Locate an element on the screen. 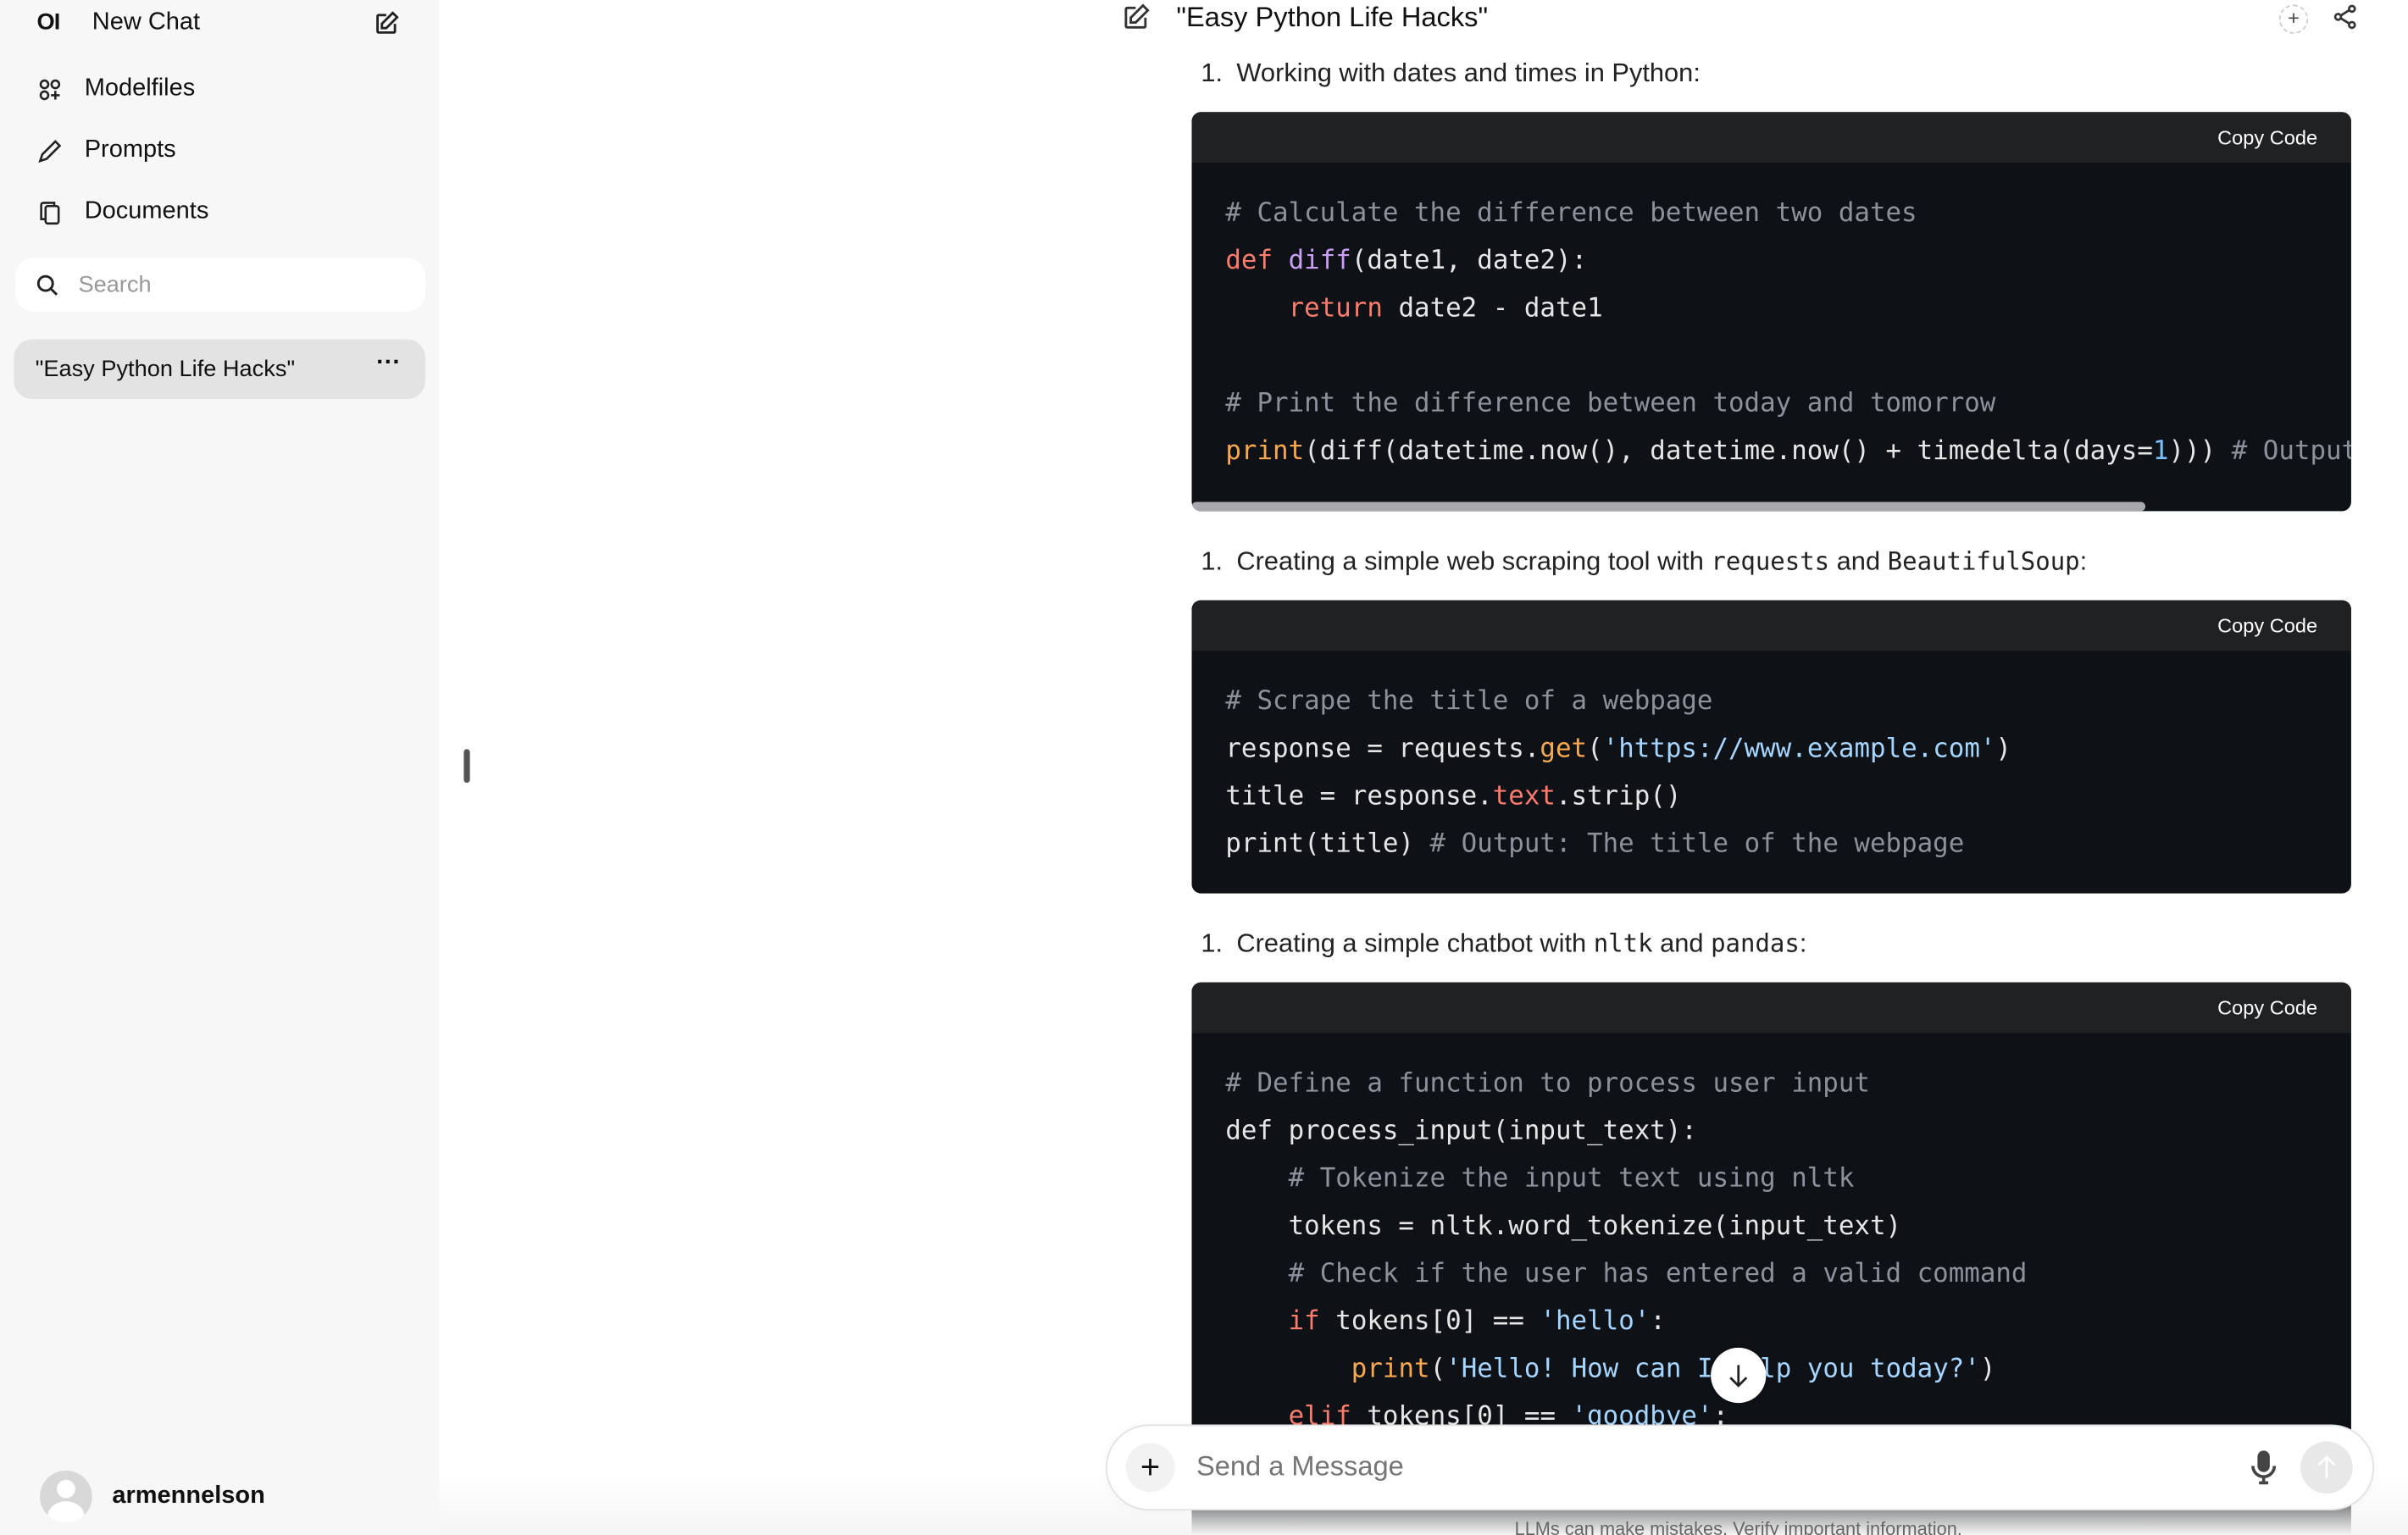  code-token: ) is located at coordinates (1988, 1369).